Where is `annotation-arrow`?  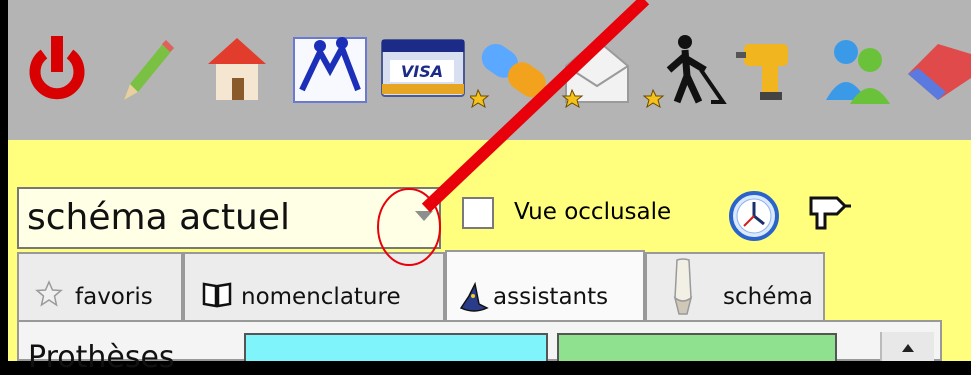 annotation-arrow is located at coordinates (535, 106).